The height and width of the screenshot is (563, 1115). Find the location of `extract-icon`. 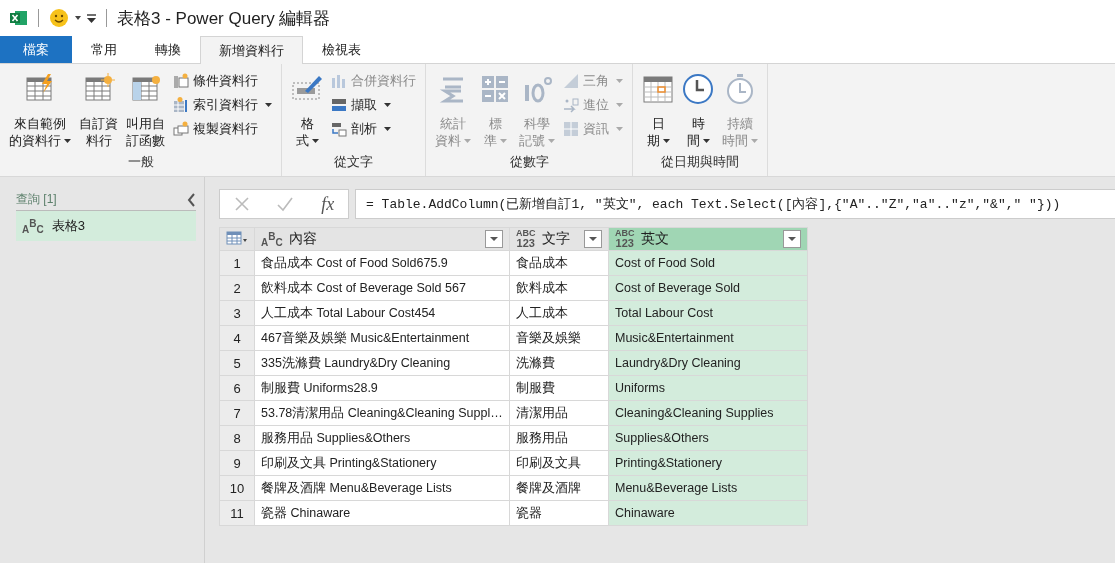

extract-icon is located at coordinates (339, 105).